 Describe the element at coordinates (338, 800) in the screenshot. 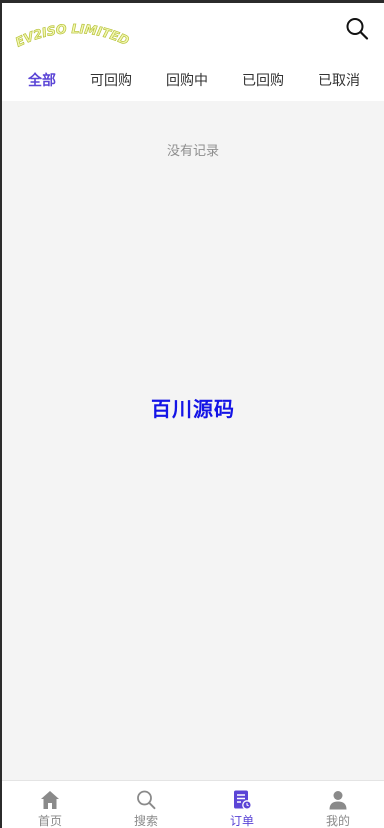

I see `user-icon` at that location.